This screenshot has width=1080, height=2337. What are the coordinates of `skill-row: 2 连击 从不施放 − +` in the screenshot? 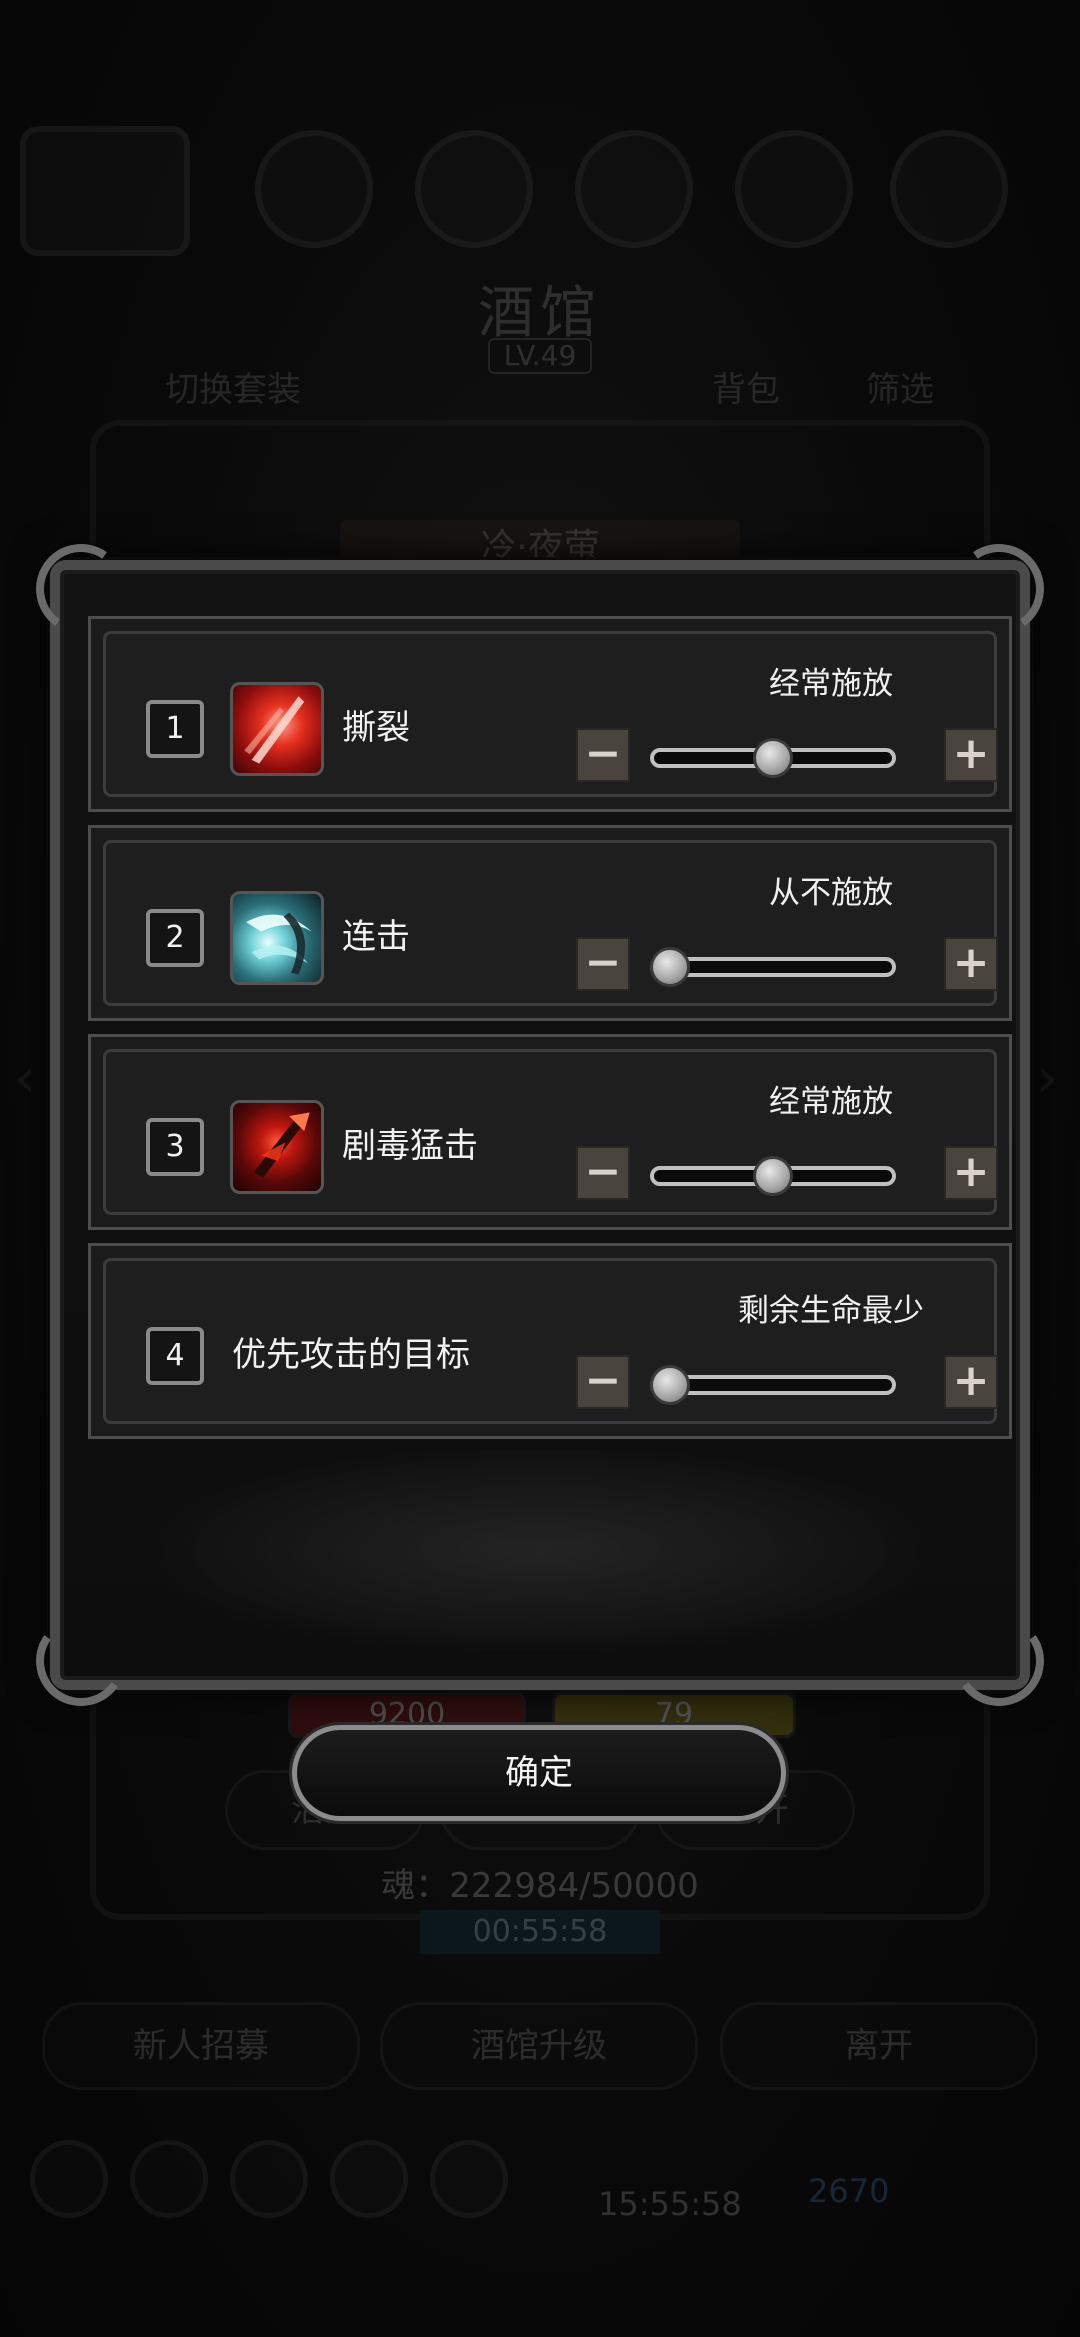 It's located at (550, 923).